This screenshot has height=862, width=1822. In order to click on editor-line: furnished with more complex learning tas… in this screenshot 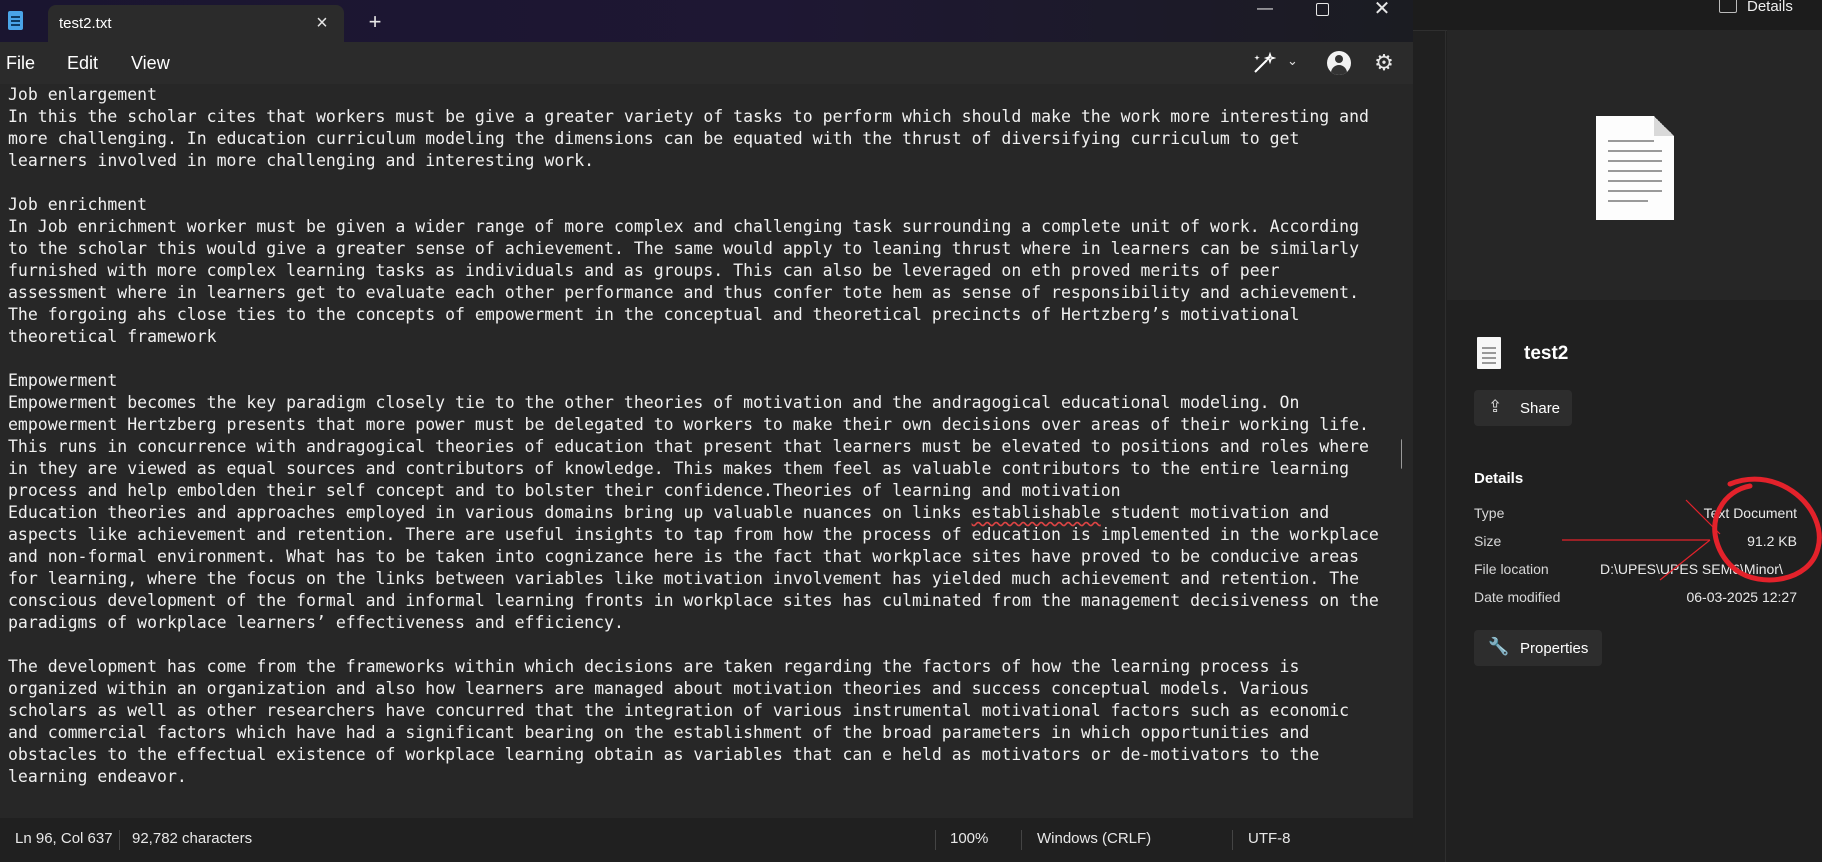, I will do `click(644, 270)`.